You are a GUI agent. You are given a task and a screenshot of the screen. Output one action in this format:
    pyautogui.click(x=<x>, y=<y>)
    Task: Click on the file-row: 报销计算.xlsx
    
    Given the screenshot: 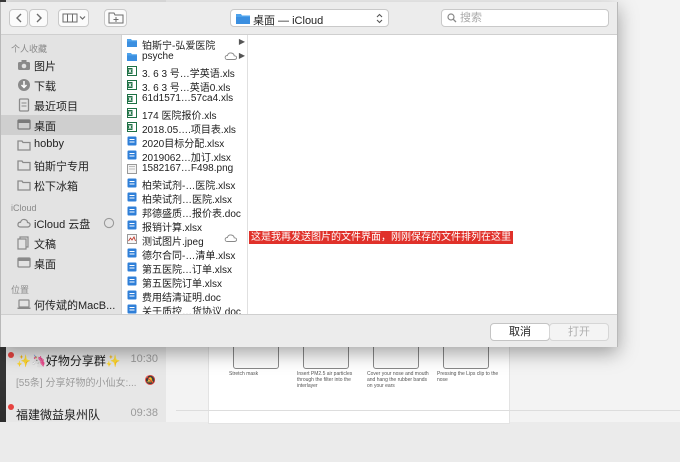 What is the action you would take?
    pyautogui.click(x=184, y=226)
    